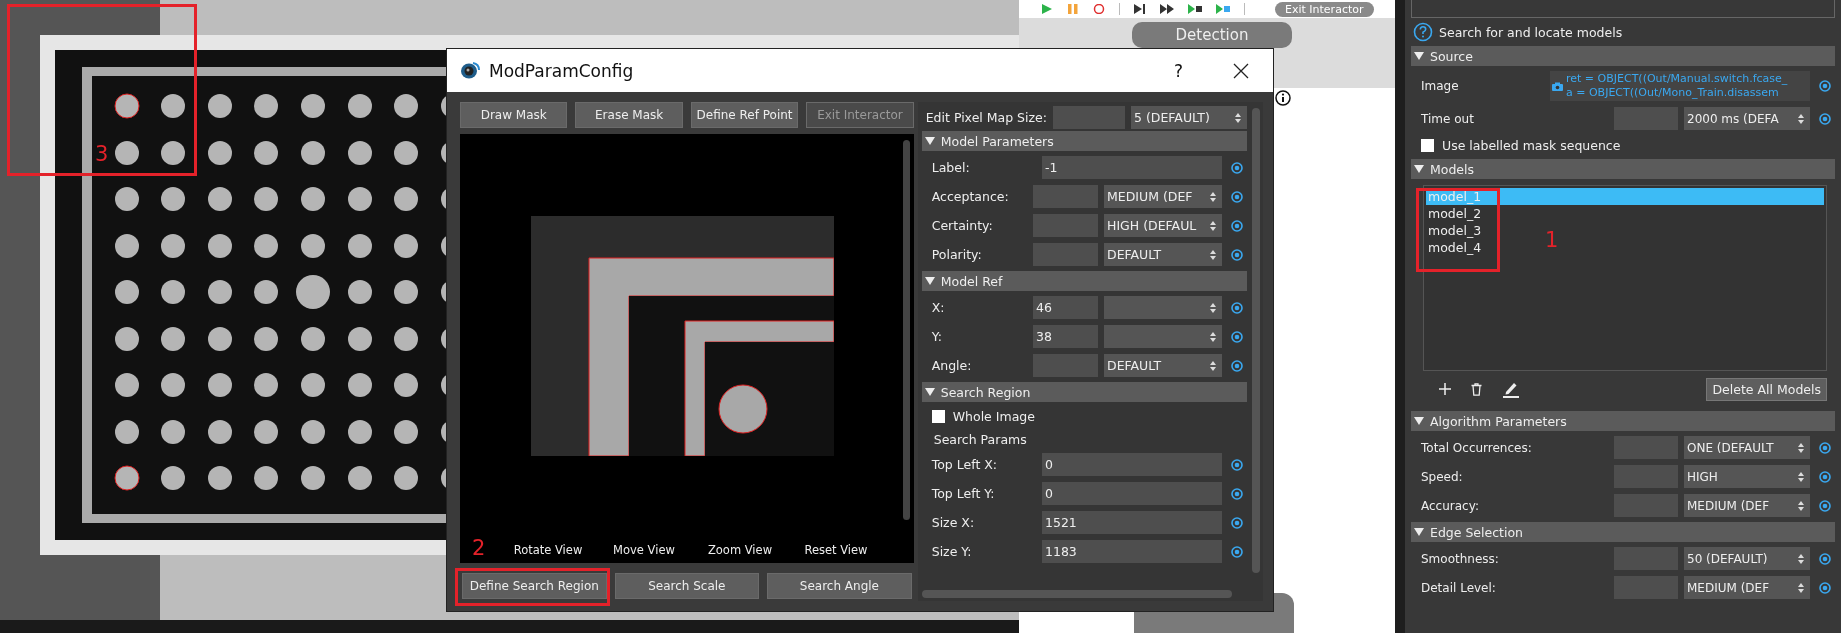  I want to click on info-icon, so click(1283, 98).